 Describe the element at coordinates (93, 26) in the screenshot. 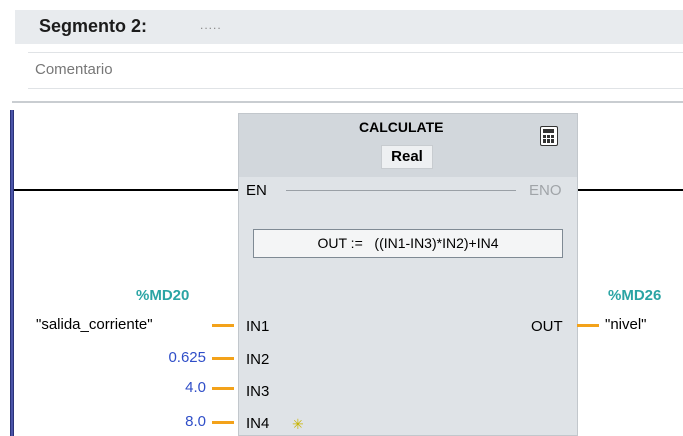

I see `segment-title: Segmento 2:` at that location.